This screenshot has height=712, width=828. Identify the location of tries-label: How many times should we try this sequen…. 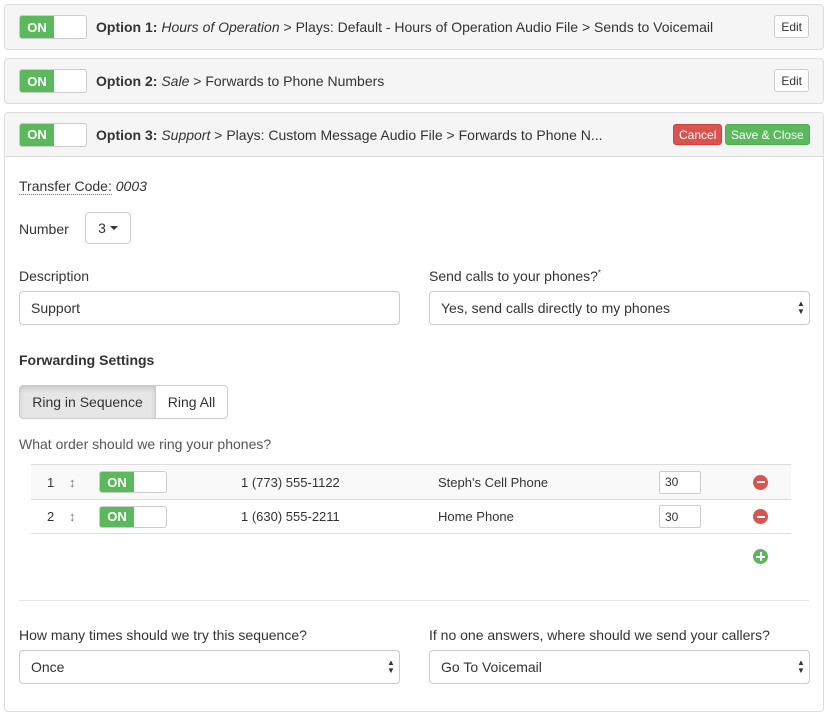
(163, 635).